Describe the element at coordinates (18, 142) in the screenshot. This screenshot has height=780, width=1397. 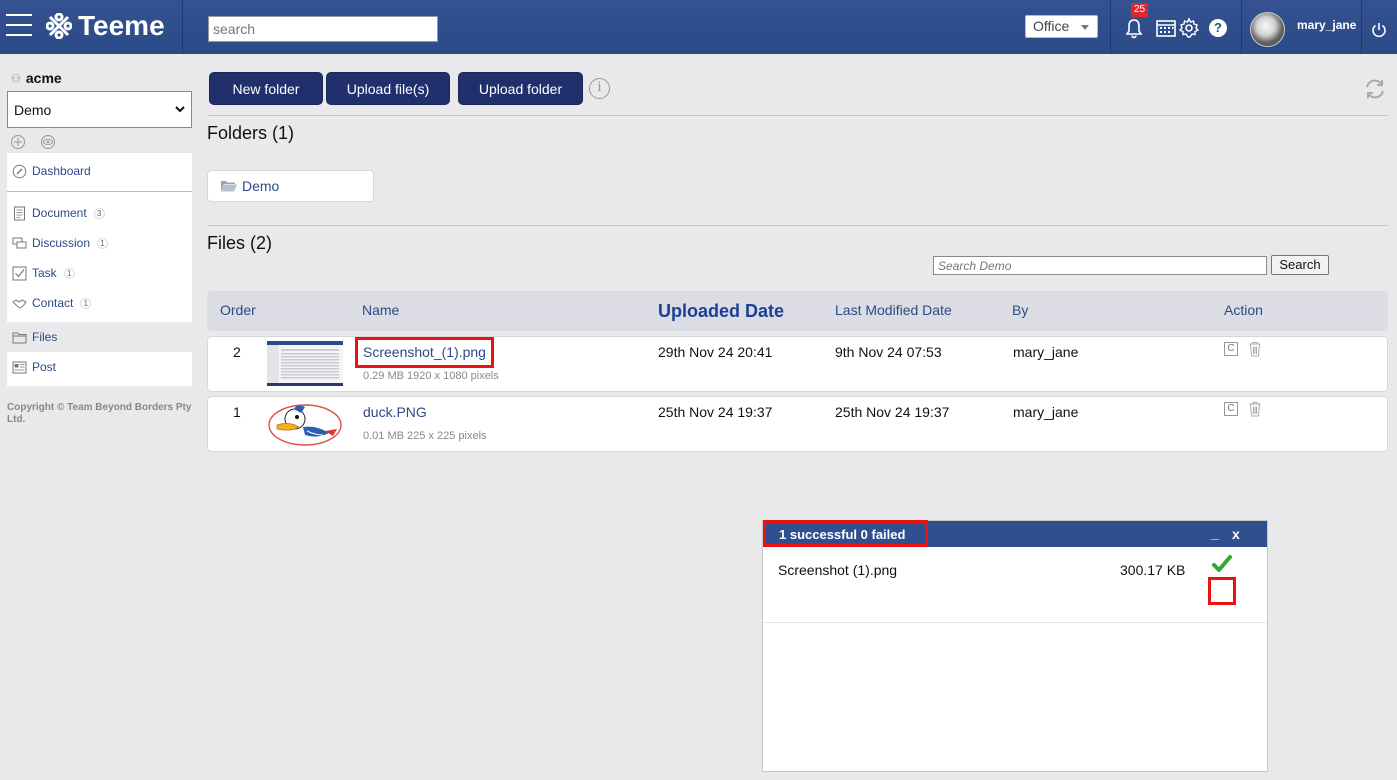
I see `add-icon` at that location.